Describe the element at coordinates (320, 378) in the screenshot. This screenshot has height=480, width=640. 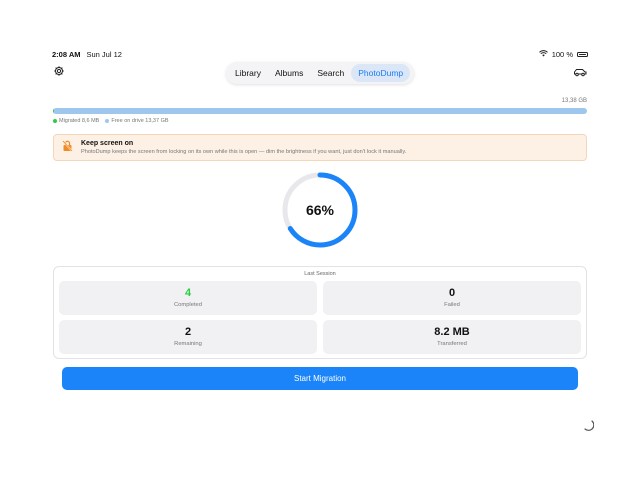
I see `start-migration-button: Start Migration` at that location.